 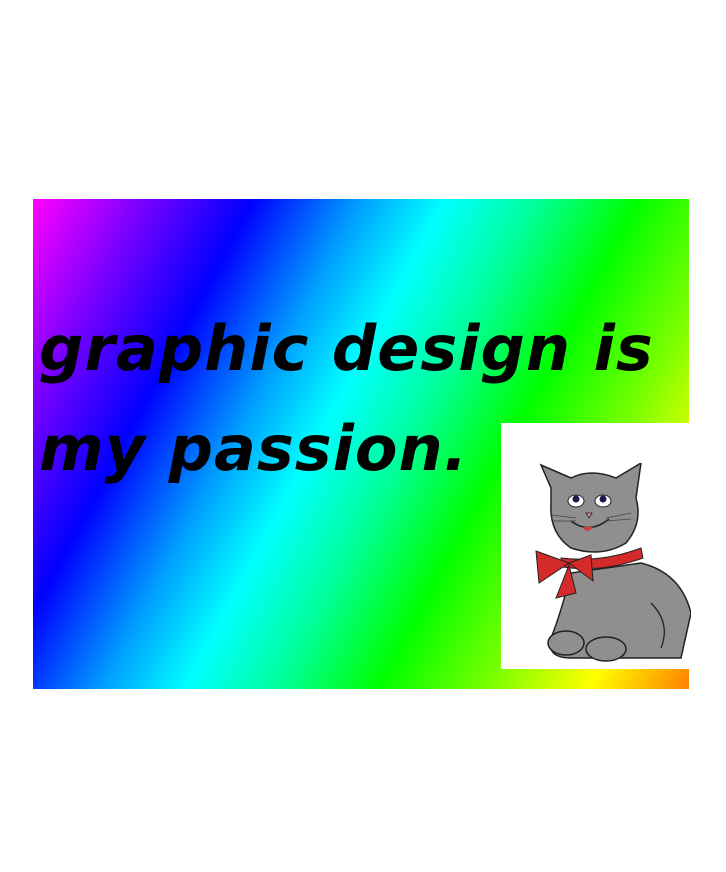 I want to click on cat-clipart-panel, so click(x=596, y=546).